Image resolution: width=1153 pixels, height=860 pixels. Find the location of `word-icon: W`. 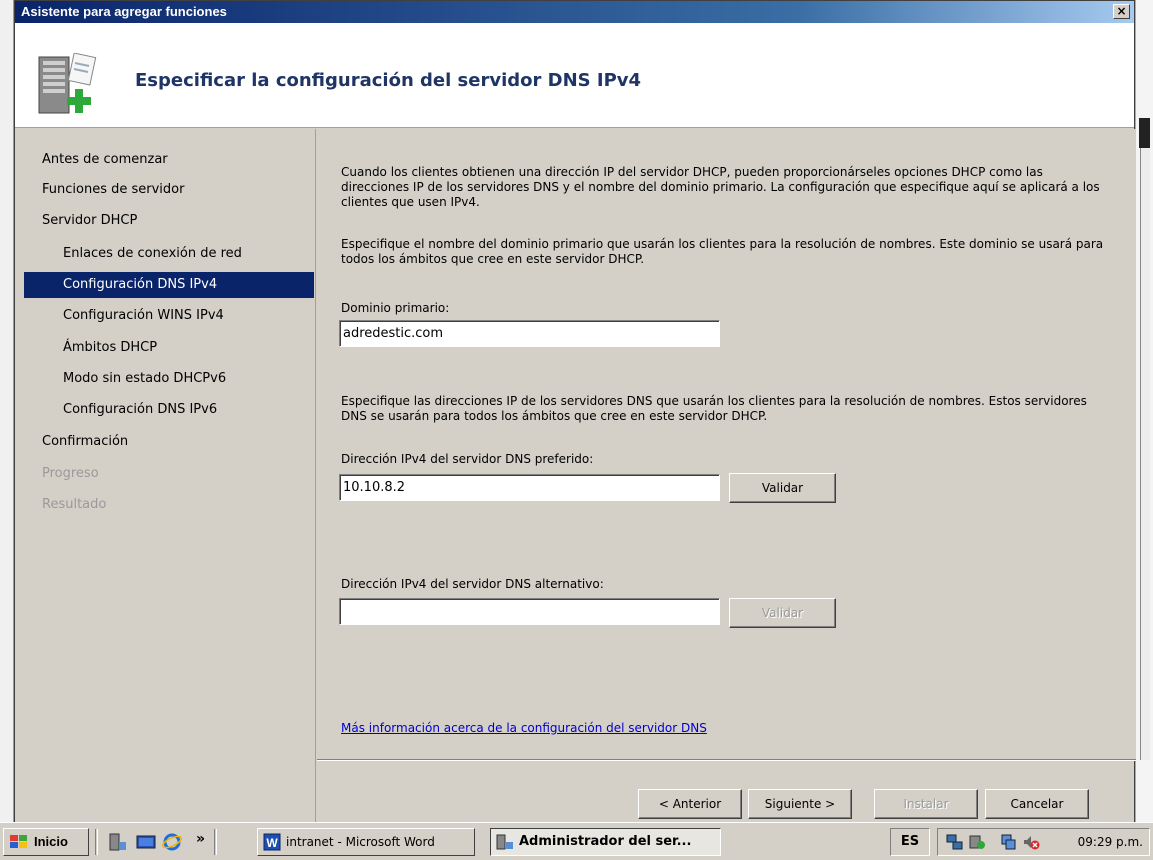

word-icon: W is located at coordinates (272, 842).